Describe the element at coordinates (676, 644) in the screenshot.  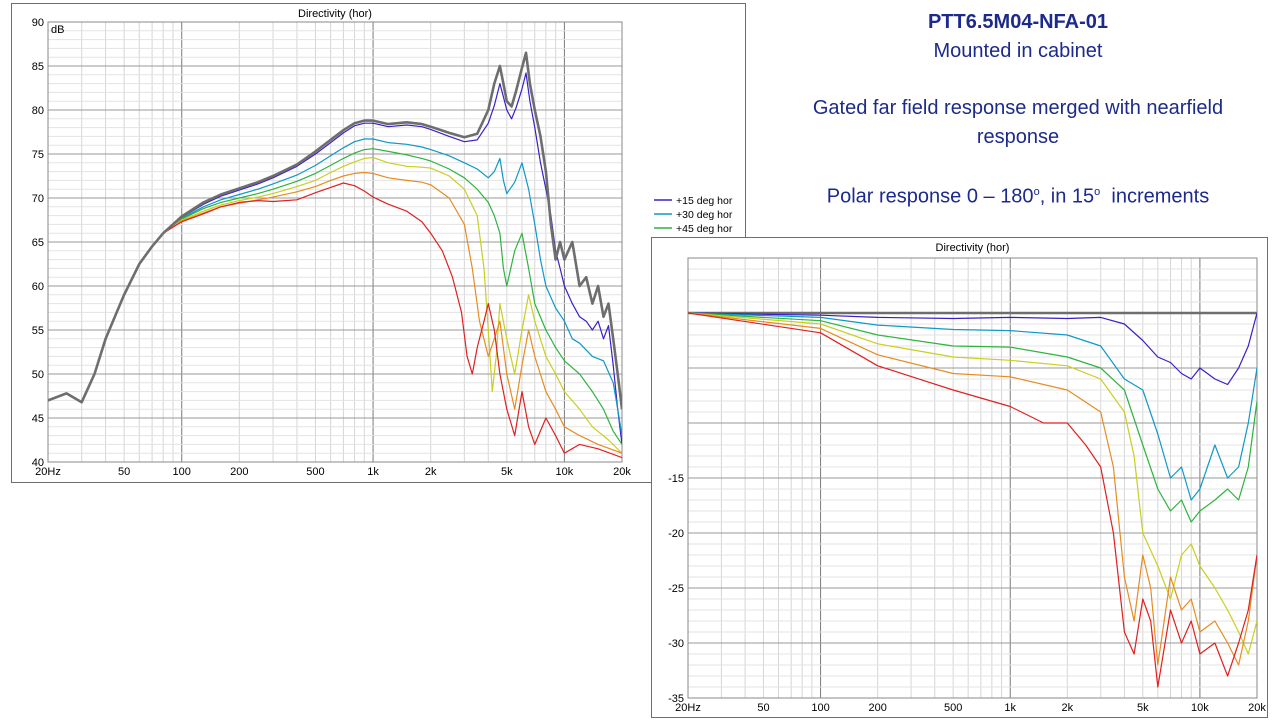
I see `y-tick-label: -30` at that location.